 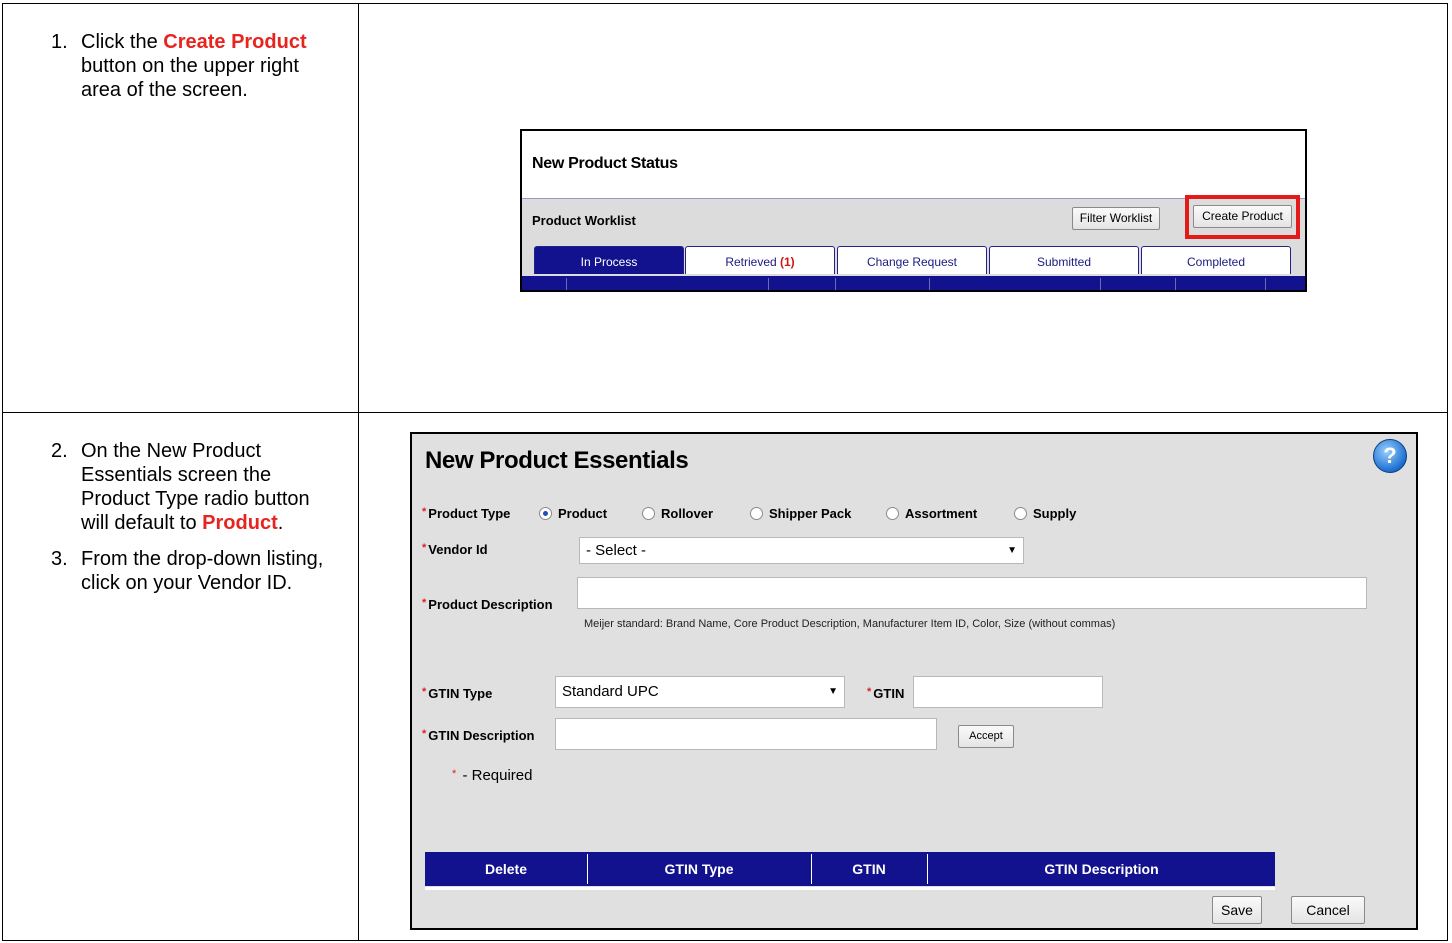 I want to click on tab-completed: Completed, so click(x=1216, y=260).